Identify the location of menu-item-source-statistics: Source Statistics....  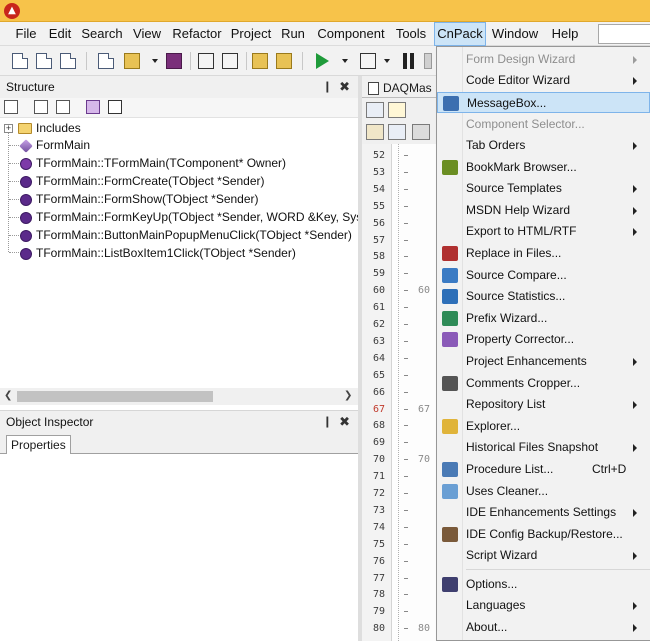
(543, 296).